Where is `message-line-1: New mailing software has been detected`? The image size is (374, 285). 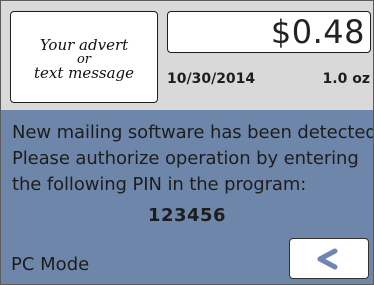 message-line-1: New mailing software has been detected is located at coordinates (193, 132).